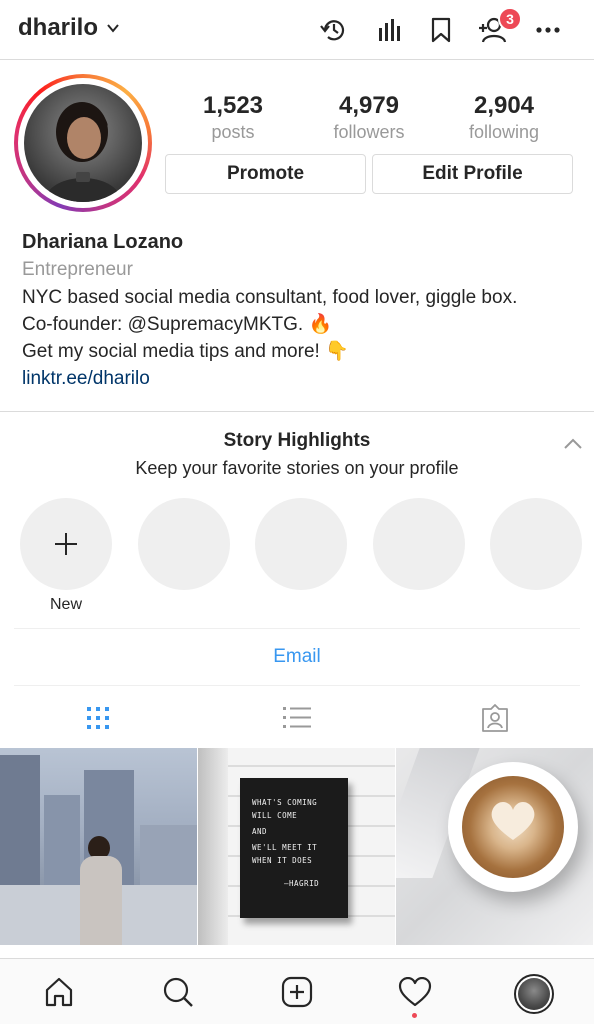 The height and width of the screenshot is (1024, 594). I want to click on coffee-cup, so click(513, 827).